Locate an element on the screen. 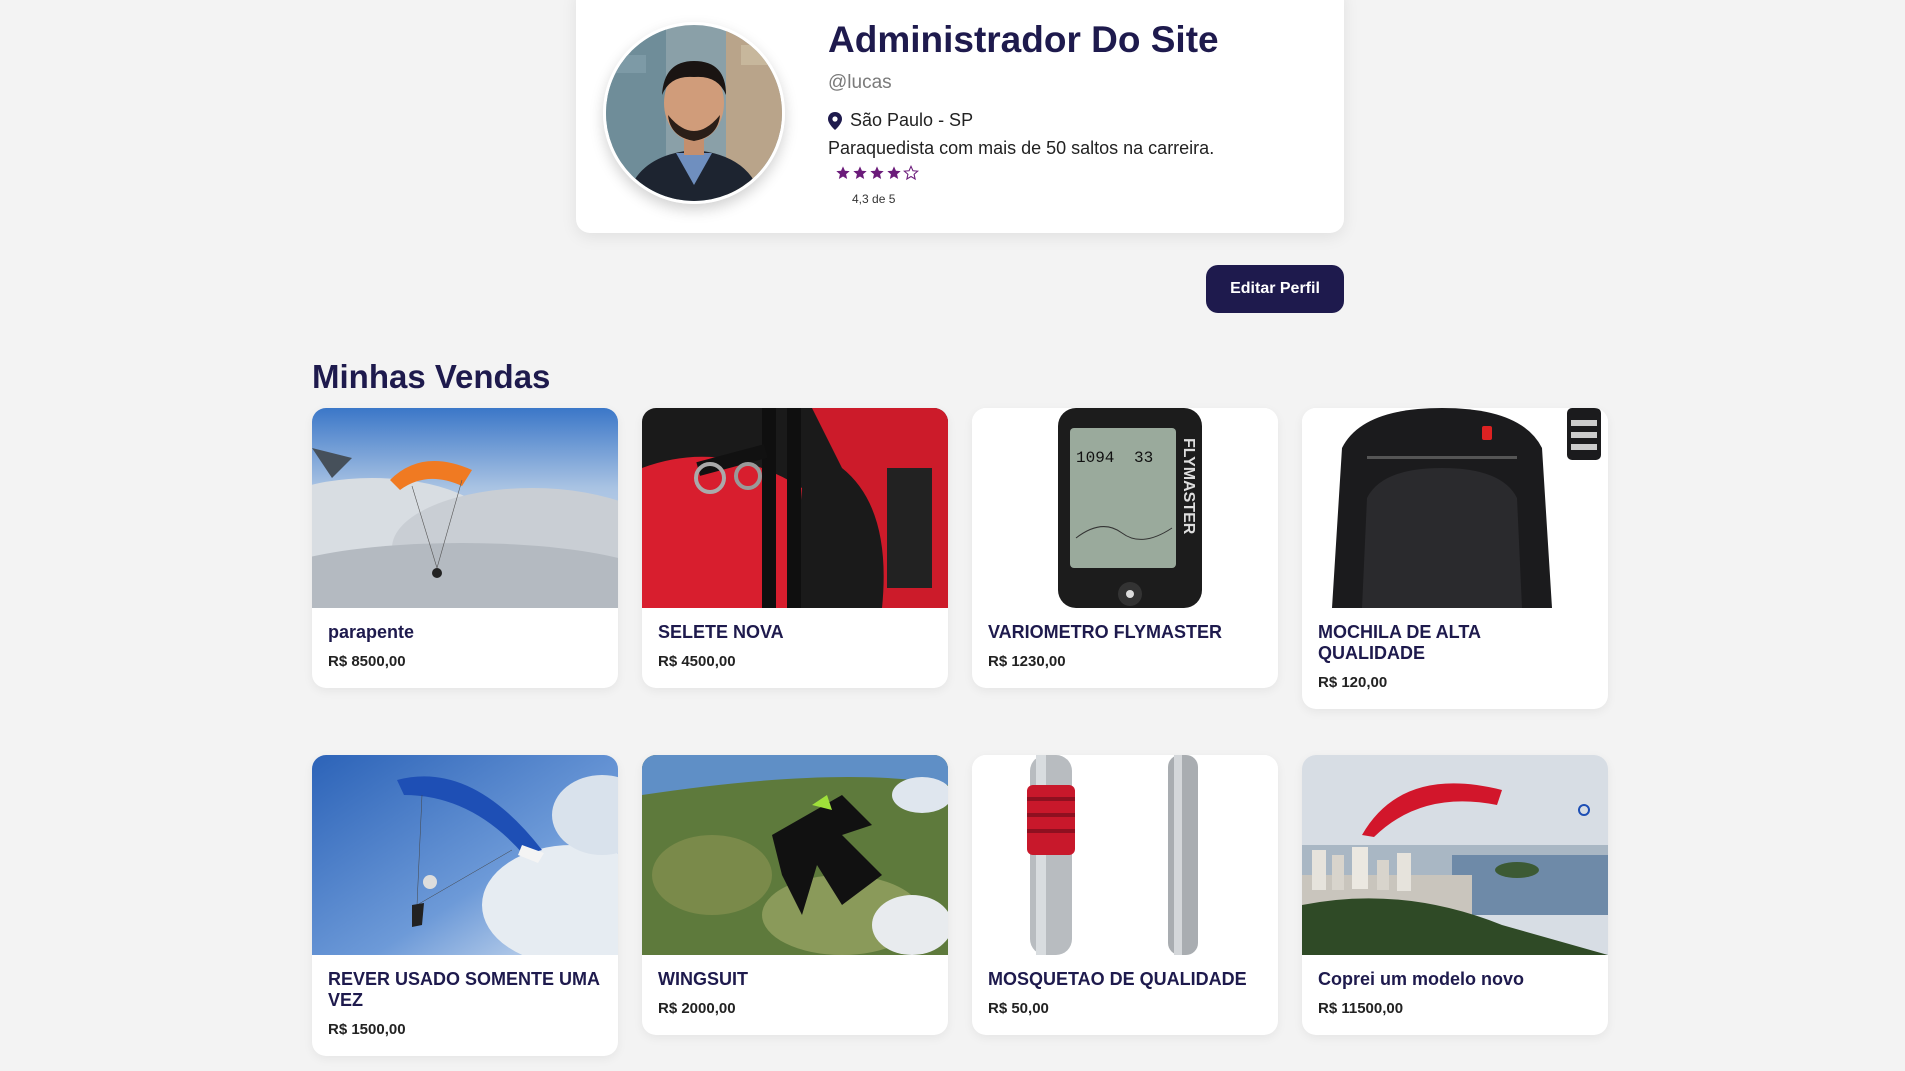  product-price: R$ 1500,00 is located at coordinates (367, 1029).